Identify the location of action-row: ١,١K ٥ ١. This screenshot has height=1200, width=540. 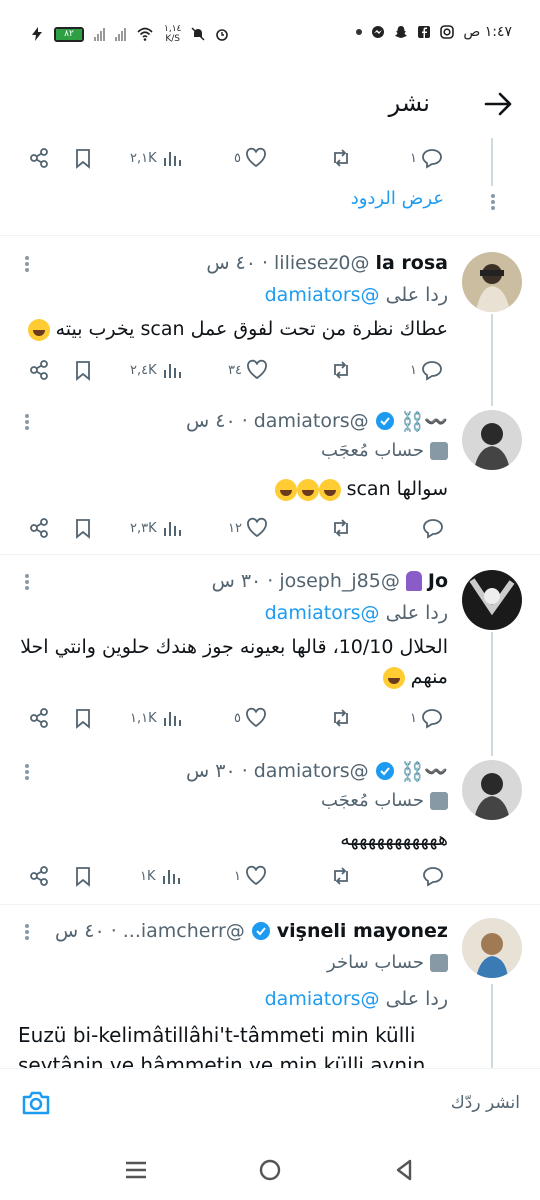
(238, 718).